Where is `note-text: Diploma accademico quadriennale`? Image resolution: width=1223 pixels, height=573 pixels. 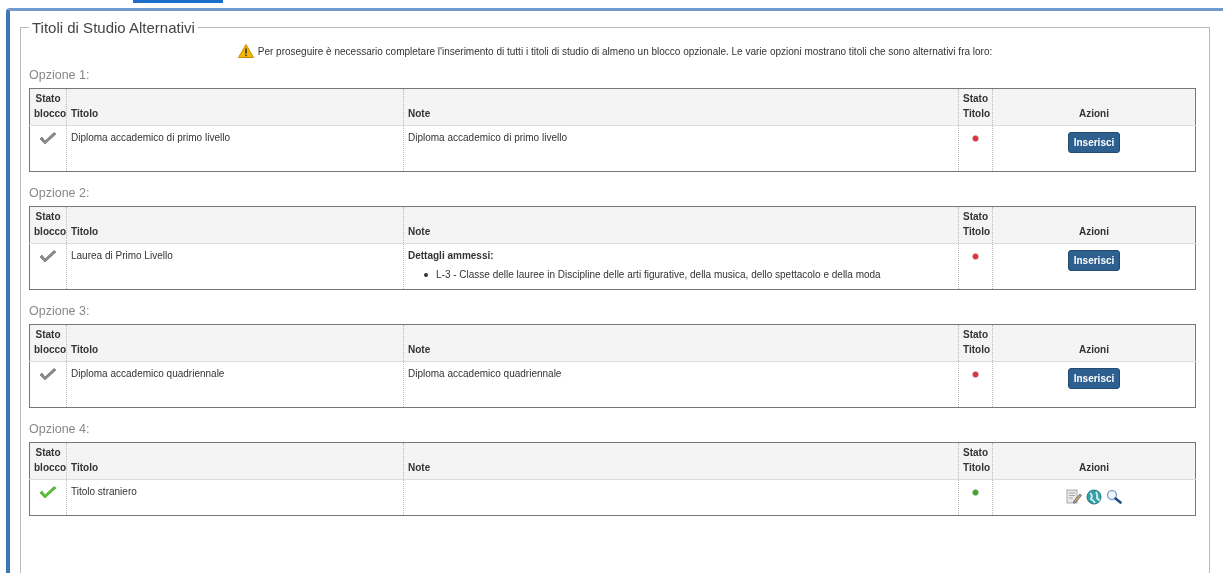
note-text: Diploma accademico quadriennale is located at coordinates (485, 373).